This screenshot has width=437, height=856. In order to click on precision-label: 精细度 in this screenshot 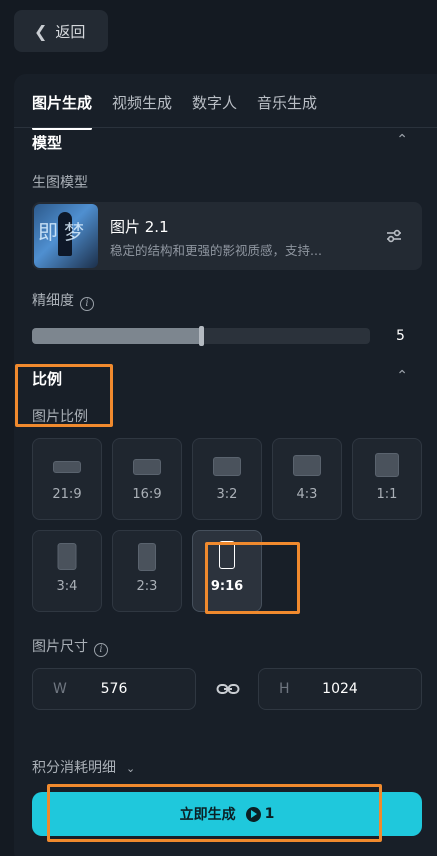, I will do `click(53, 301)`.